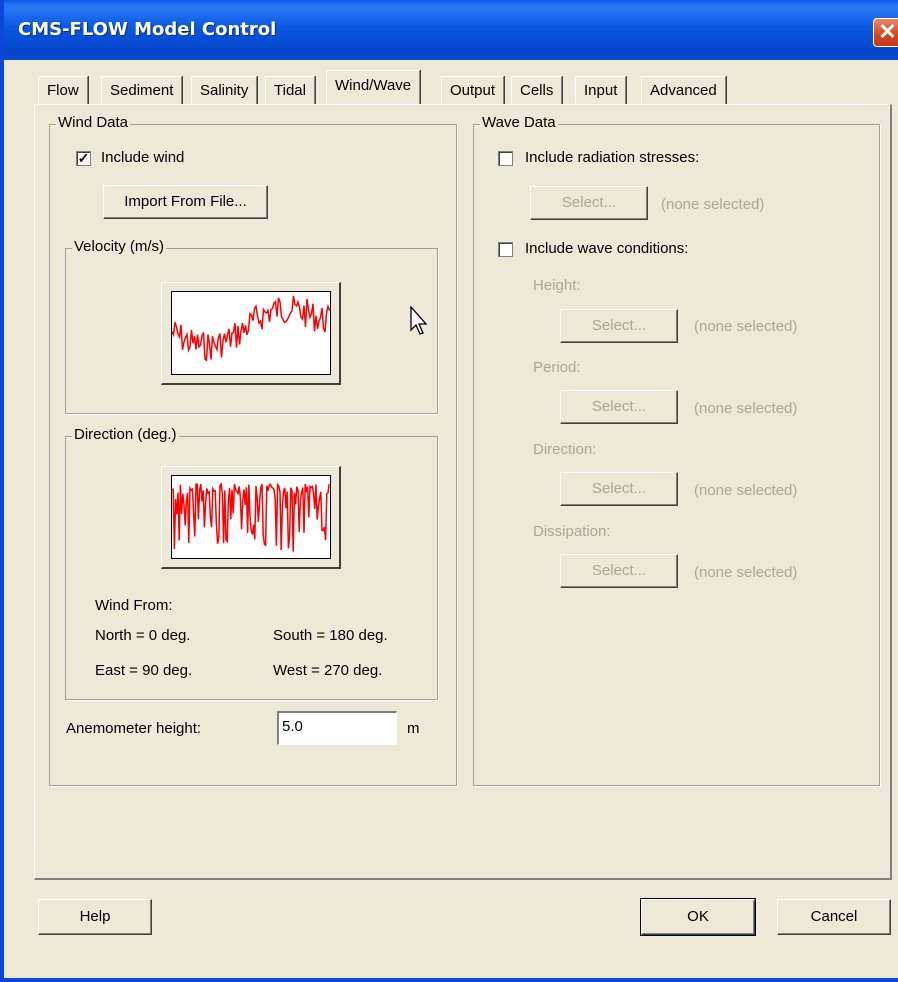  I want to click on anemometer-height-input: 5.0, so click(337, 728).